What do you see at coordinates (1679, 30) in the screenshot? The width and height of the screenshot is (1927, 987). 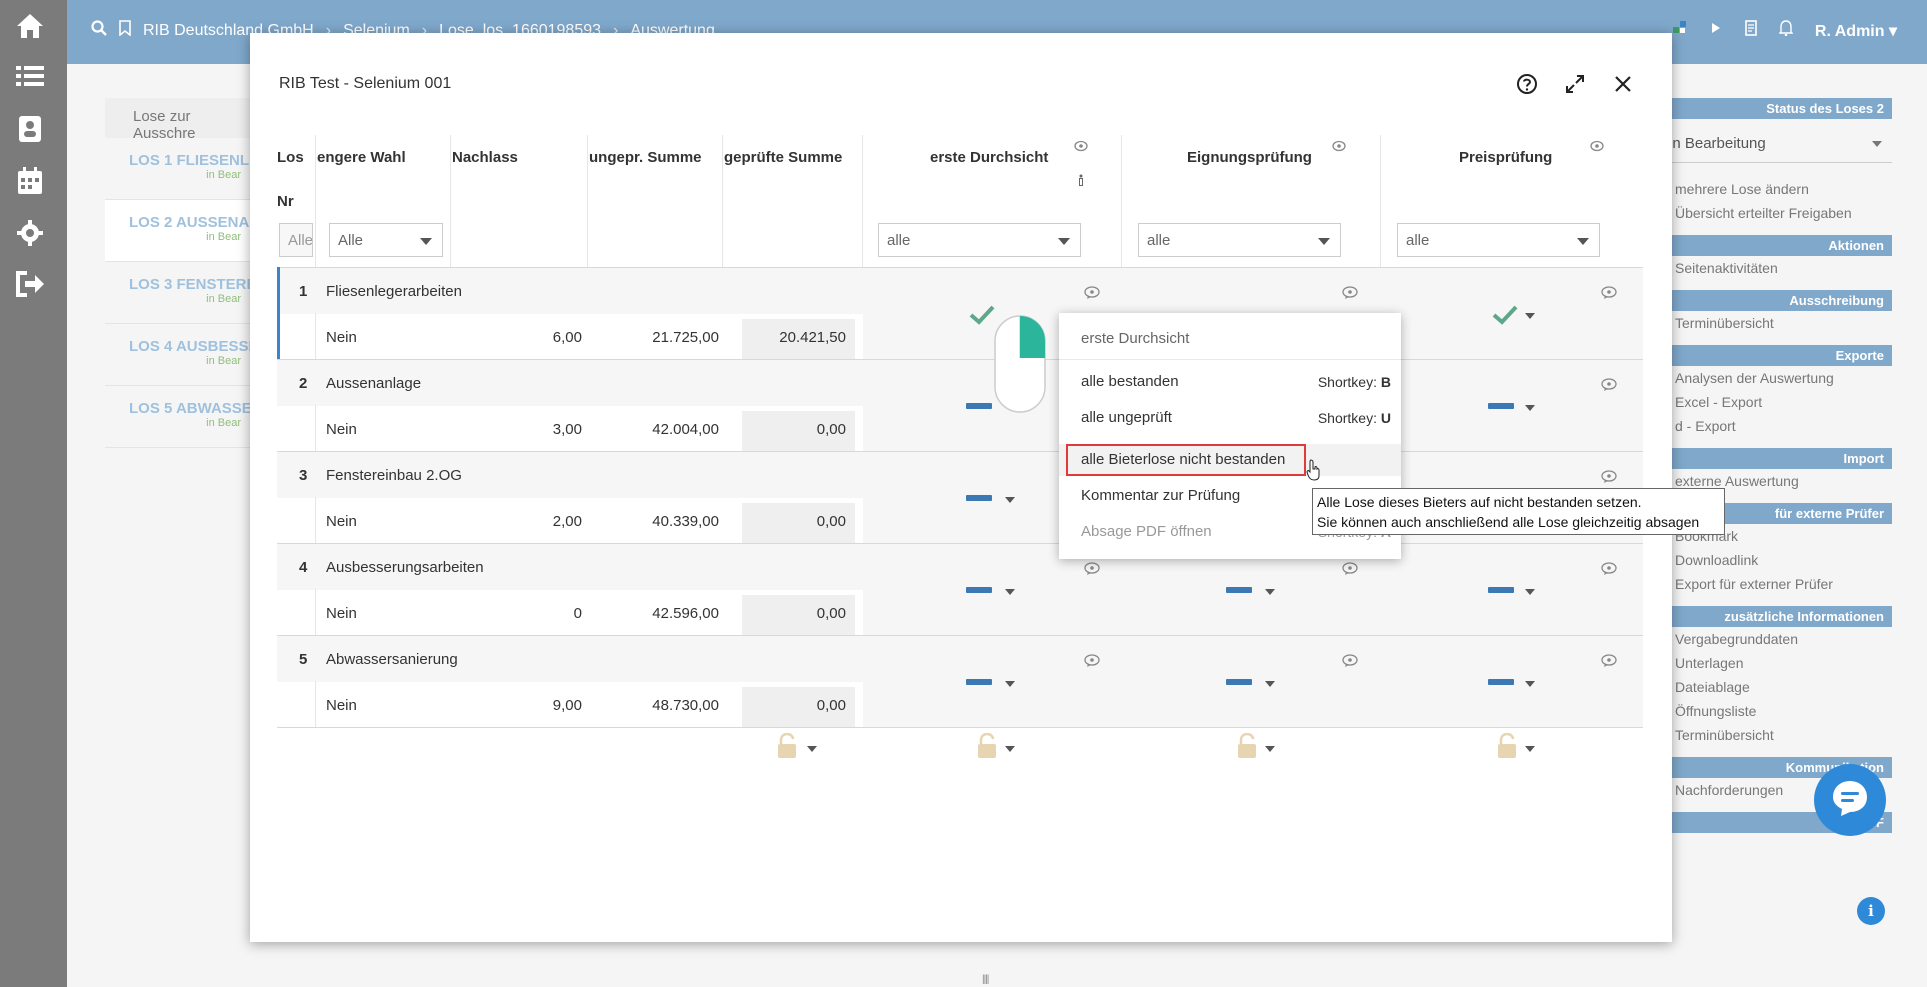 I see `apps-icon` at bounding box center [1679, 30].